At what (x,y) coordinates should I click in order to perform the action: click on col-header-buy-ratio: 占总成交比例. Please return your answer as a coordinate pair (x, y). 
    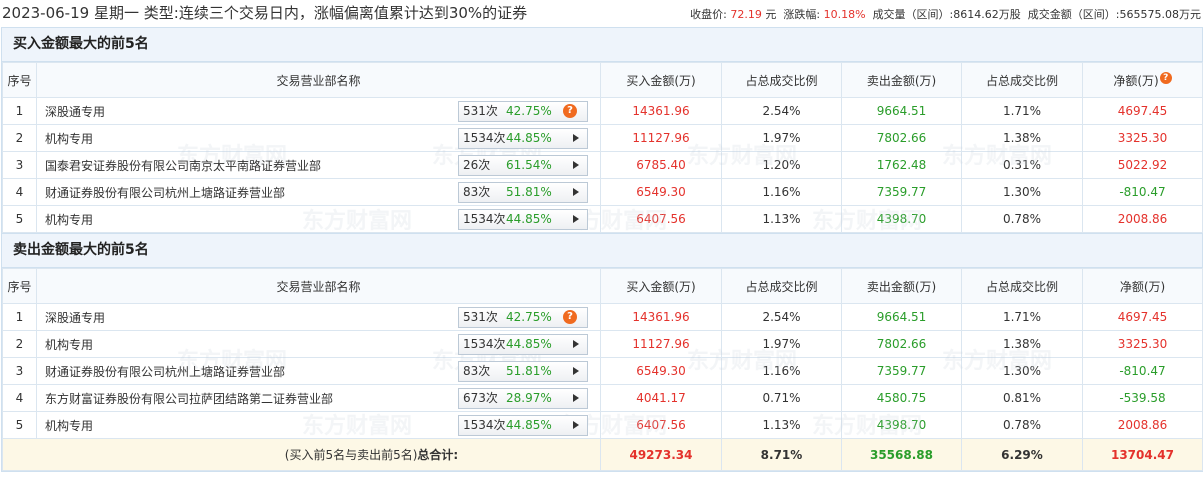
    Looking at the image, I should click on (781, 286).